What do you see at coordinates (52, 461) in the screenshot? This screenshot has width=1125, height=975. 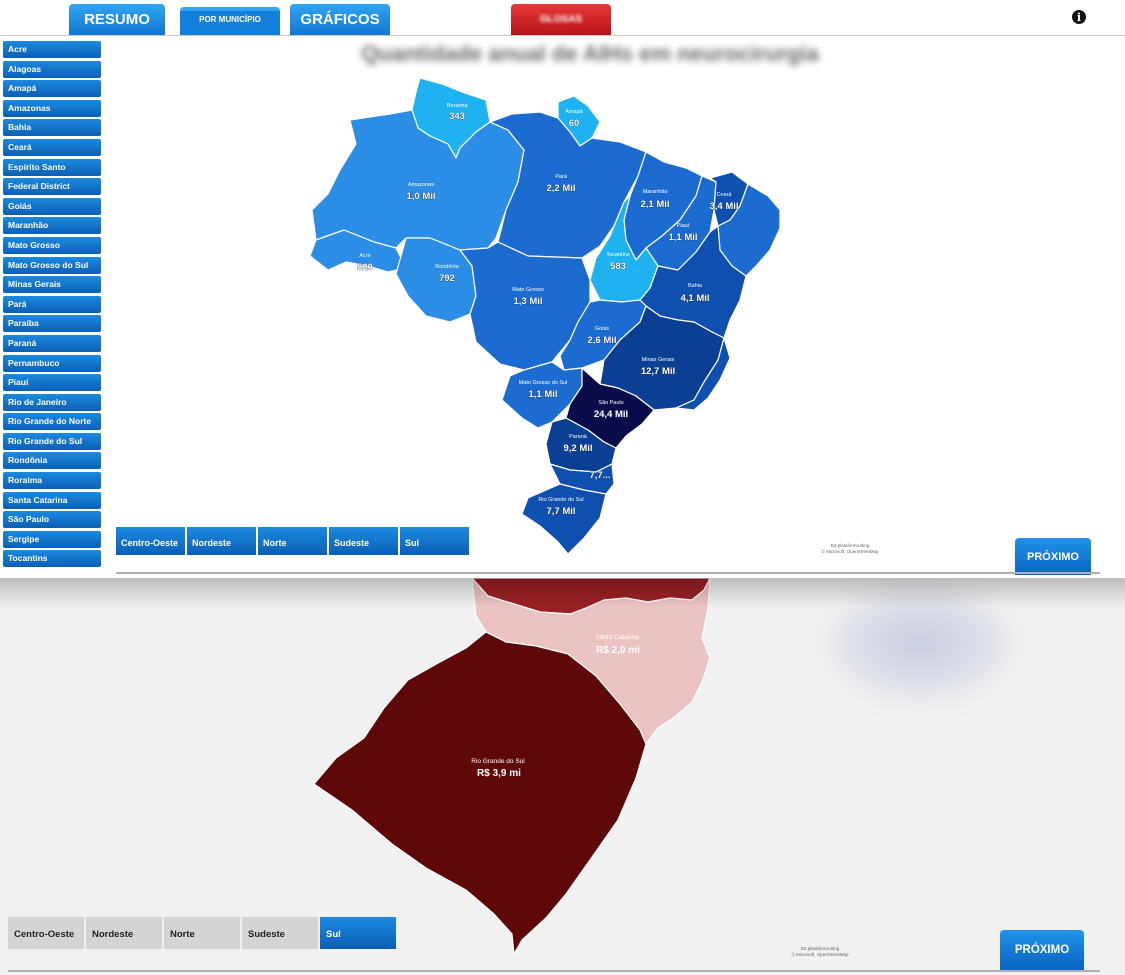 I see `state-filter-rondonia: Rondônia` at bounding box center [52, 461].